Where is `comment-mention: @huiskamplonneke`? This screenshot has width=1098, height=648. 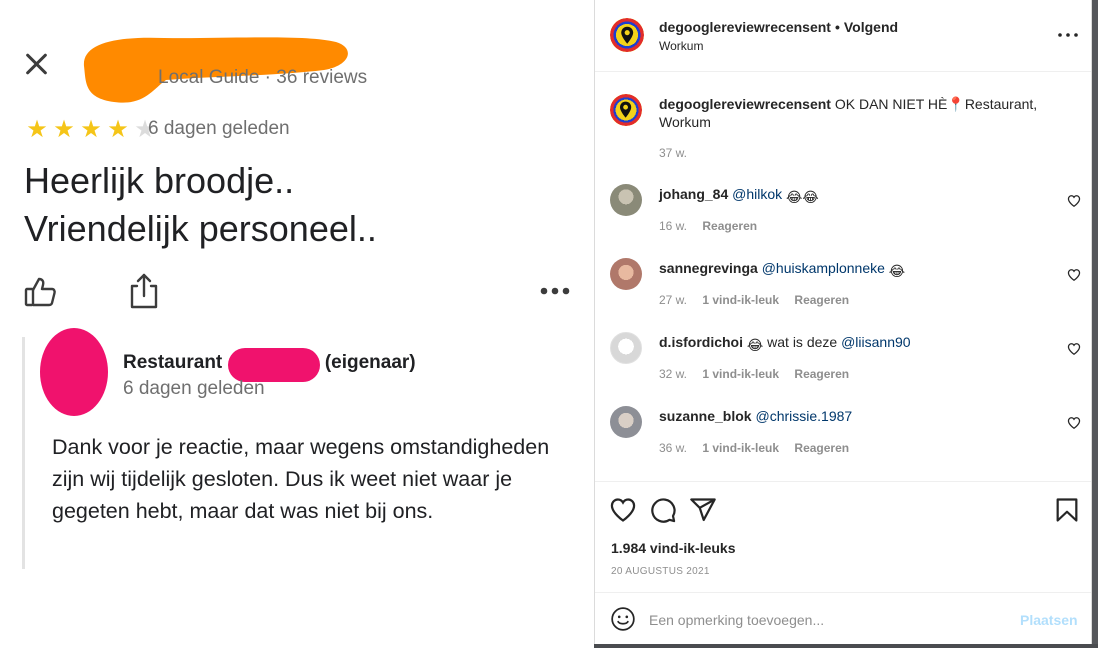 comment-mention: @huiskamplonneke is located at coordinates (823, 268).